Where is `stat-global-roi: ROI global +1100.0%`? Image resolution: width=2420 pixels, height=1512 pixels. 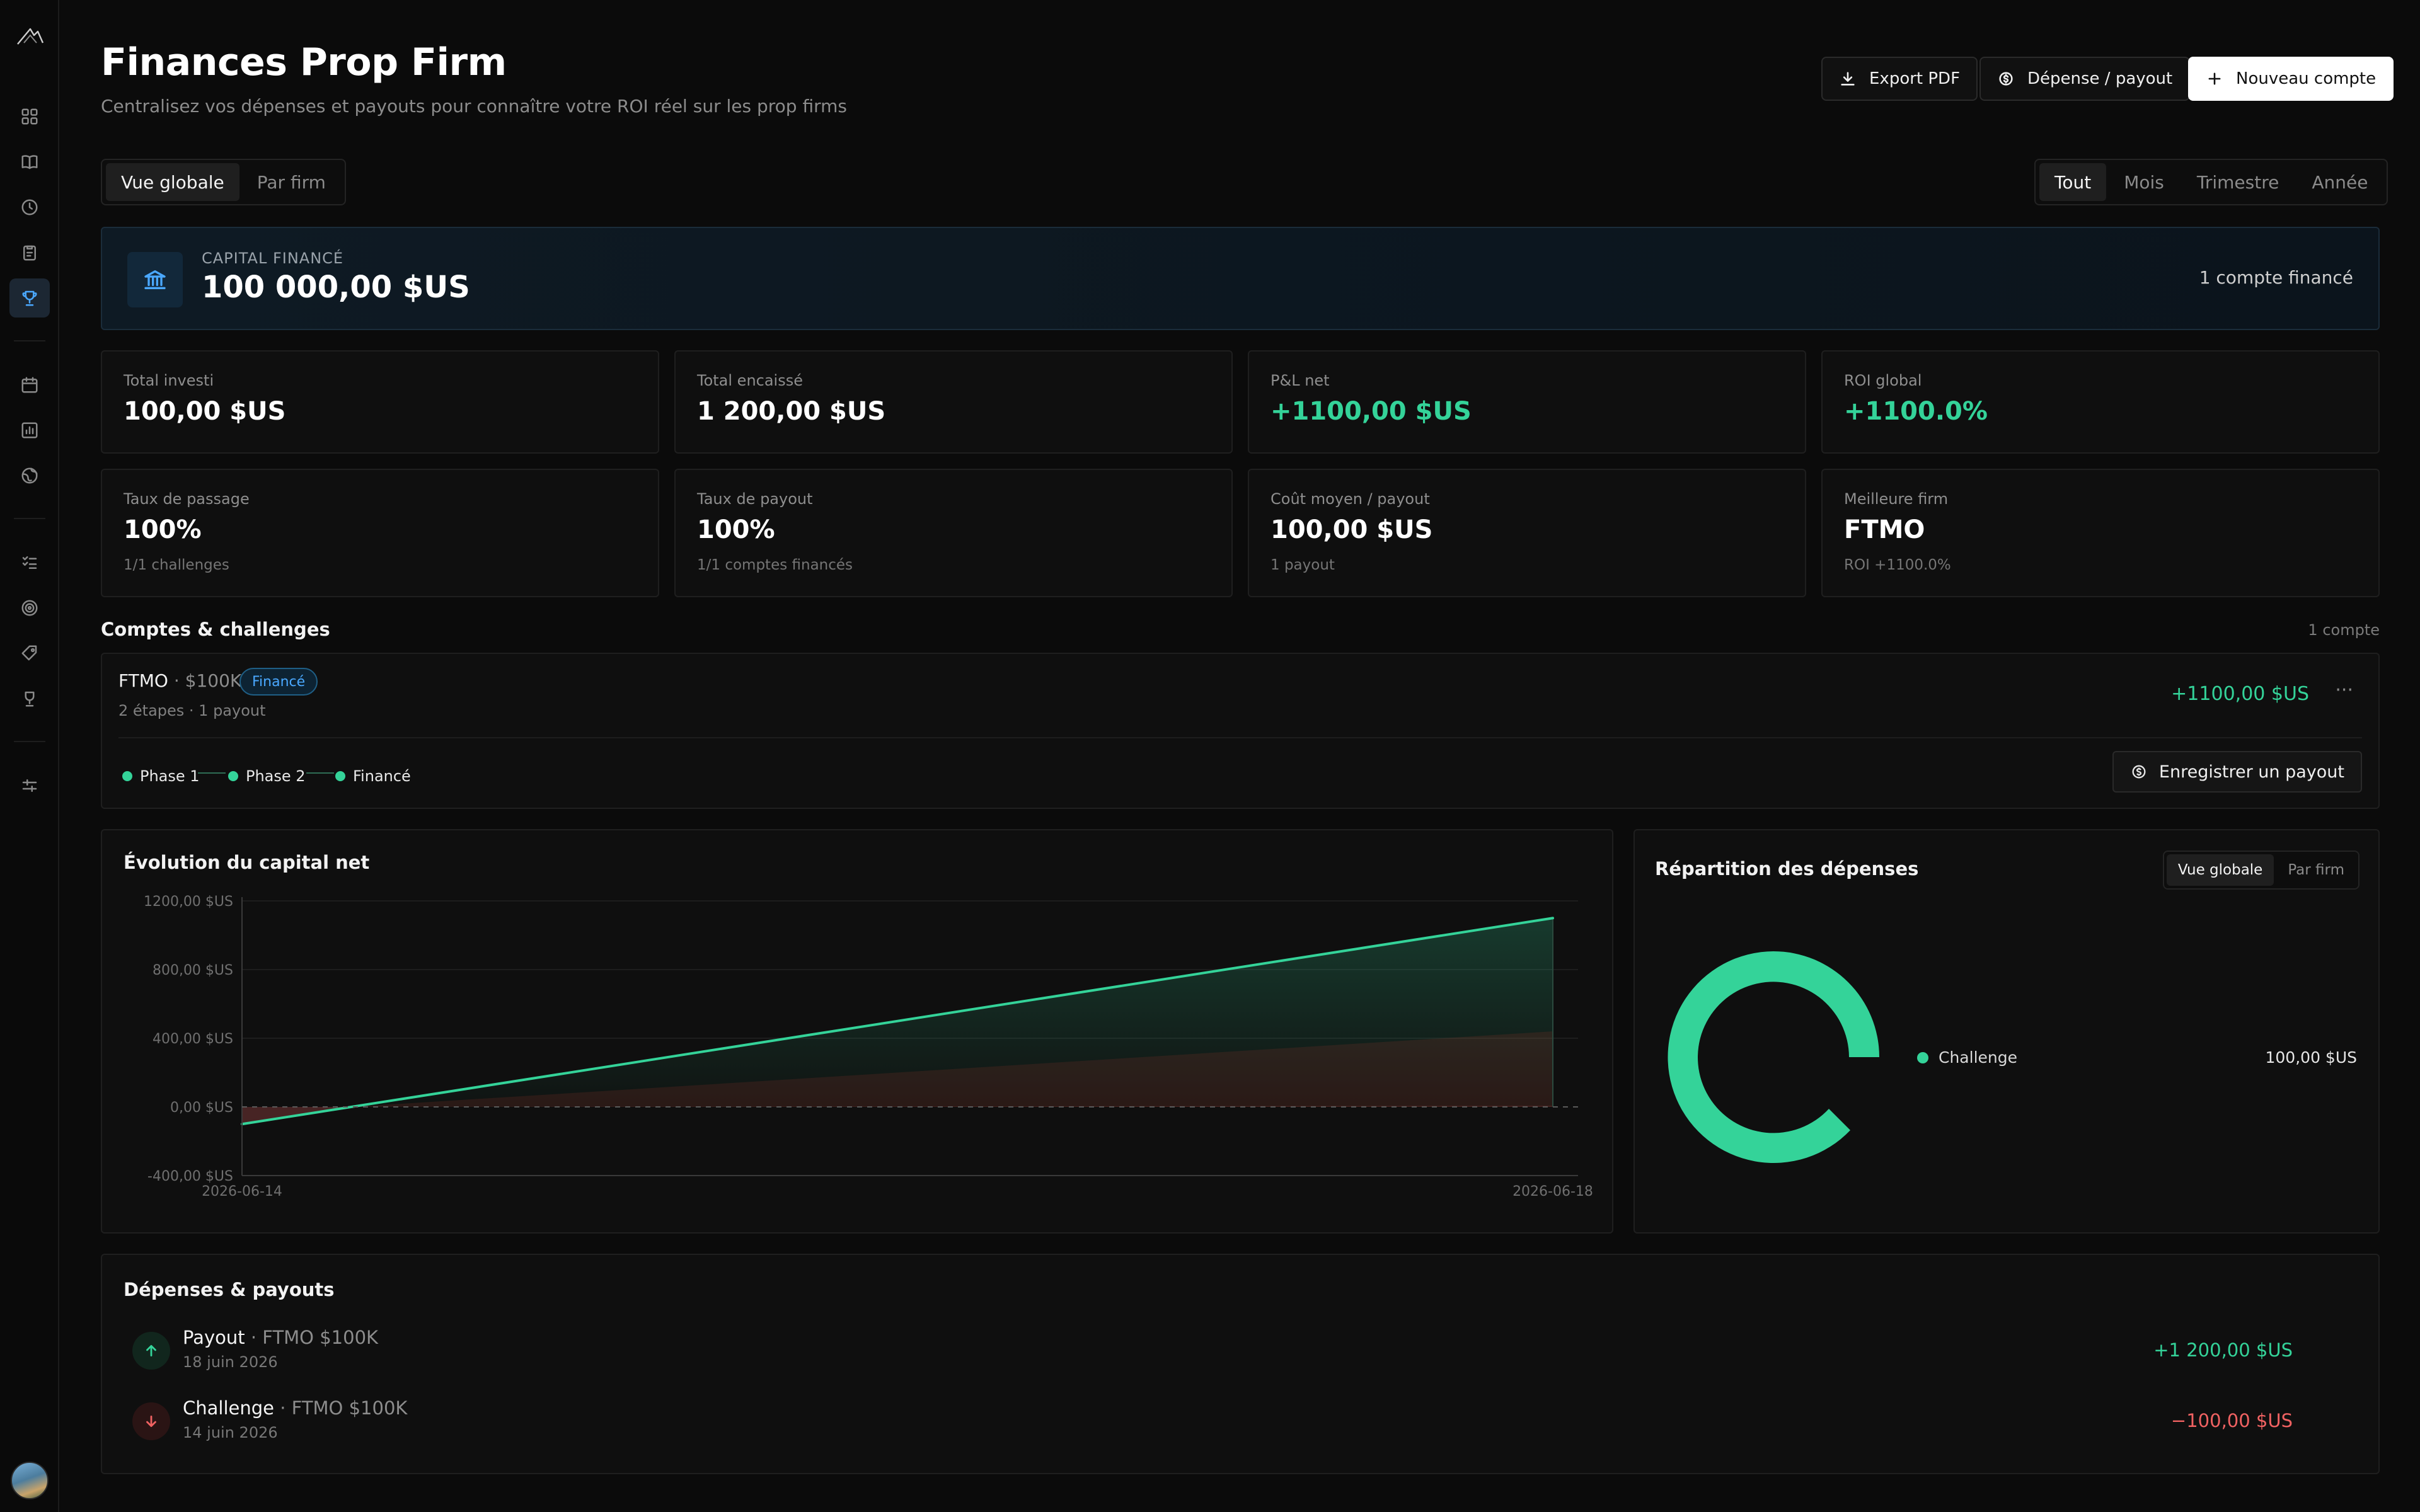
stat-global-roi: ROI global +1100.0% is located at coordinates (2100, 402).